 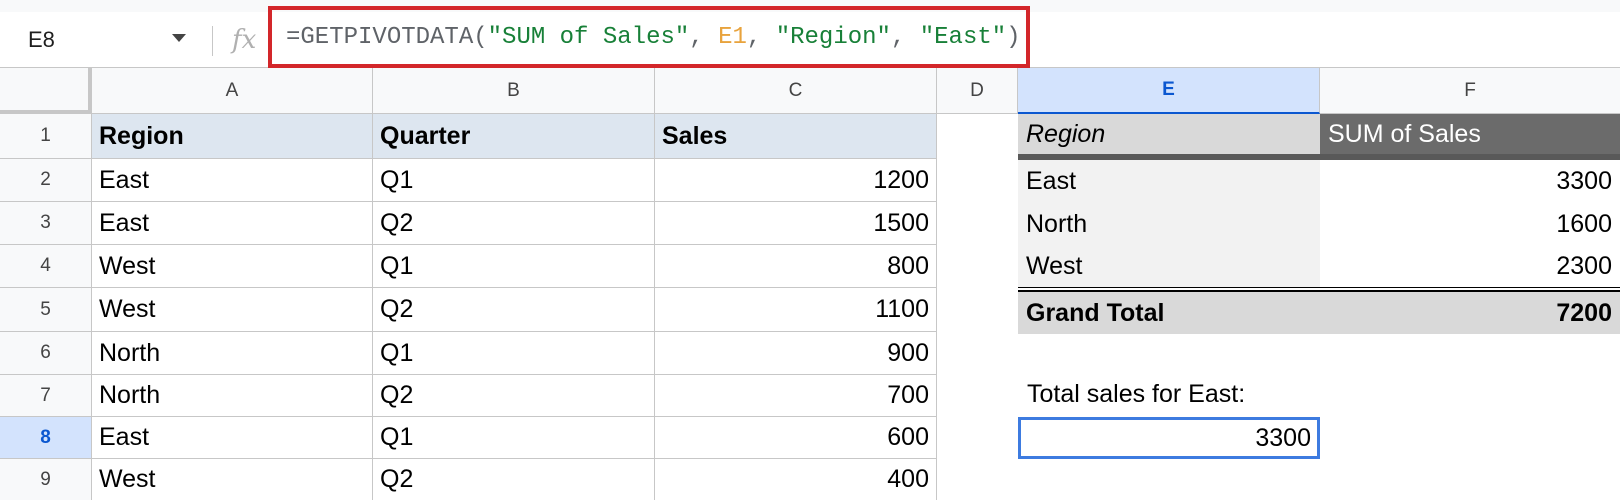 What do you see at coordinates (1169, 91) in the screenshot?
I see `column-header-e: E` at bounding box center [1169, 91].